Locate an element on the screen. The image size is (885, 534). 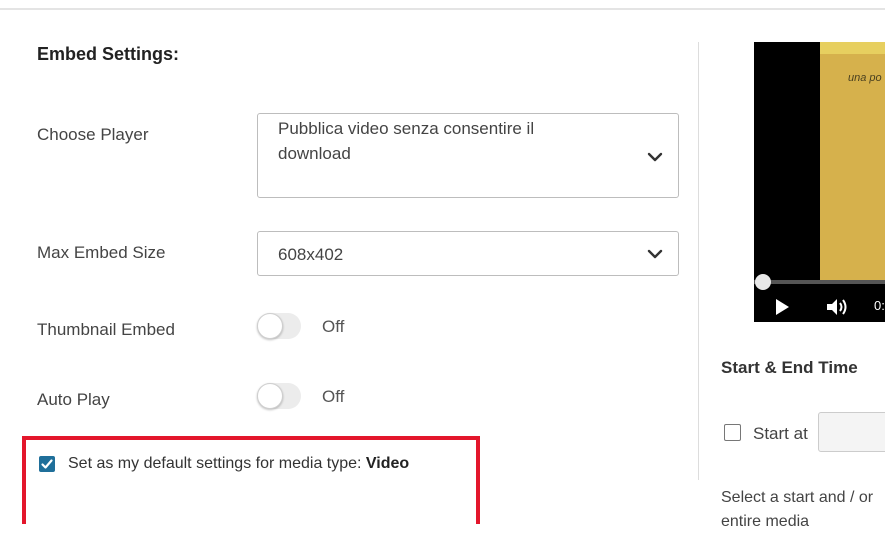
max-embed-size-select: 608x402 is located at coordinates (468, 253).